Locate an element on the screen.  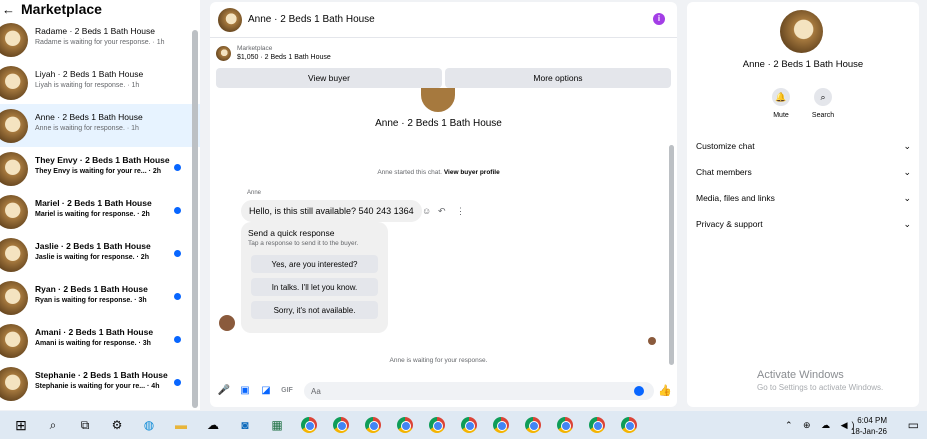
excel-icon: ▦ is located at coordinates (277, 425).